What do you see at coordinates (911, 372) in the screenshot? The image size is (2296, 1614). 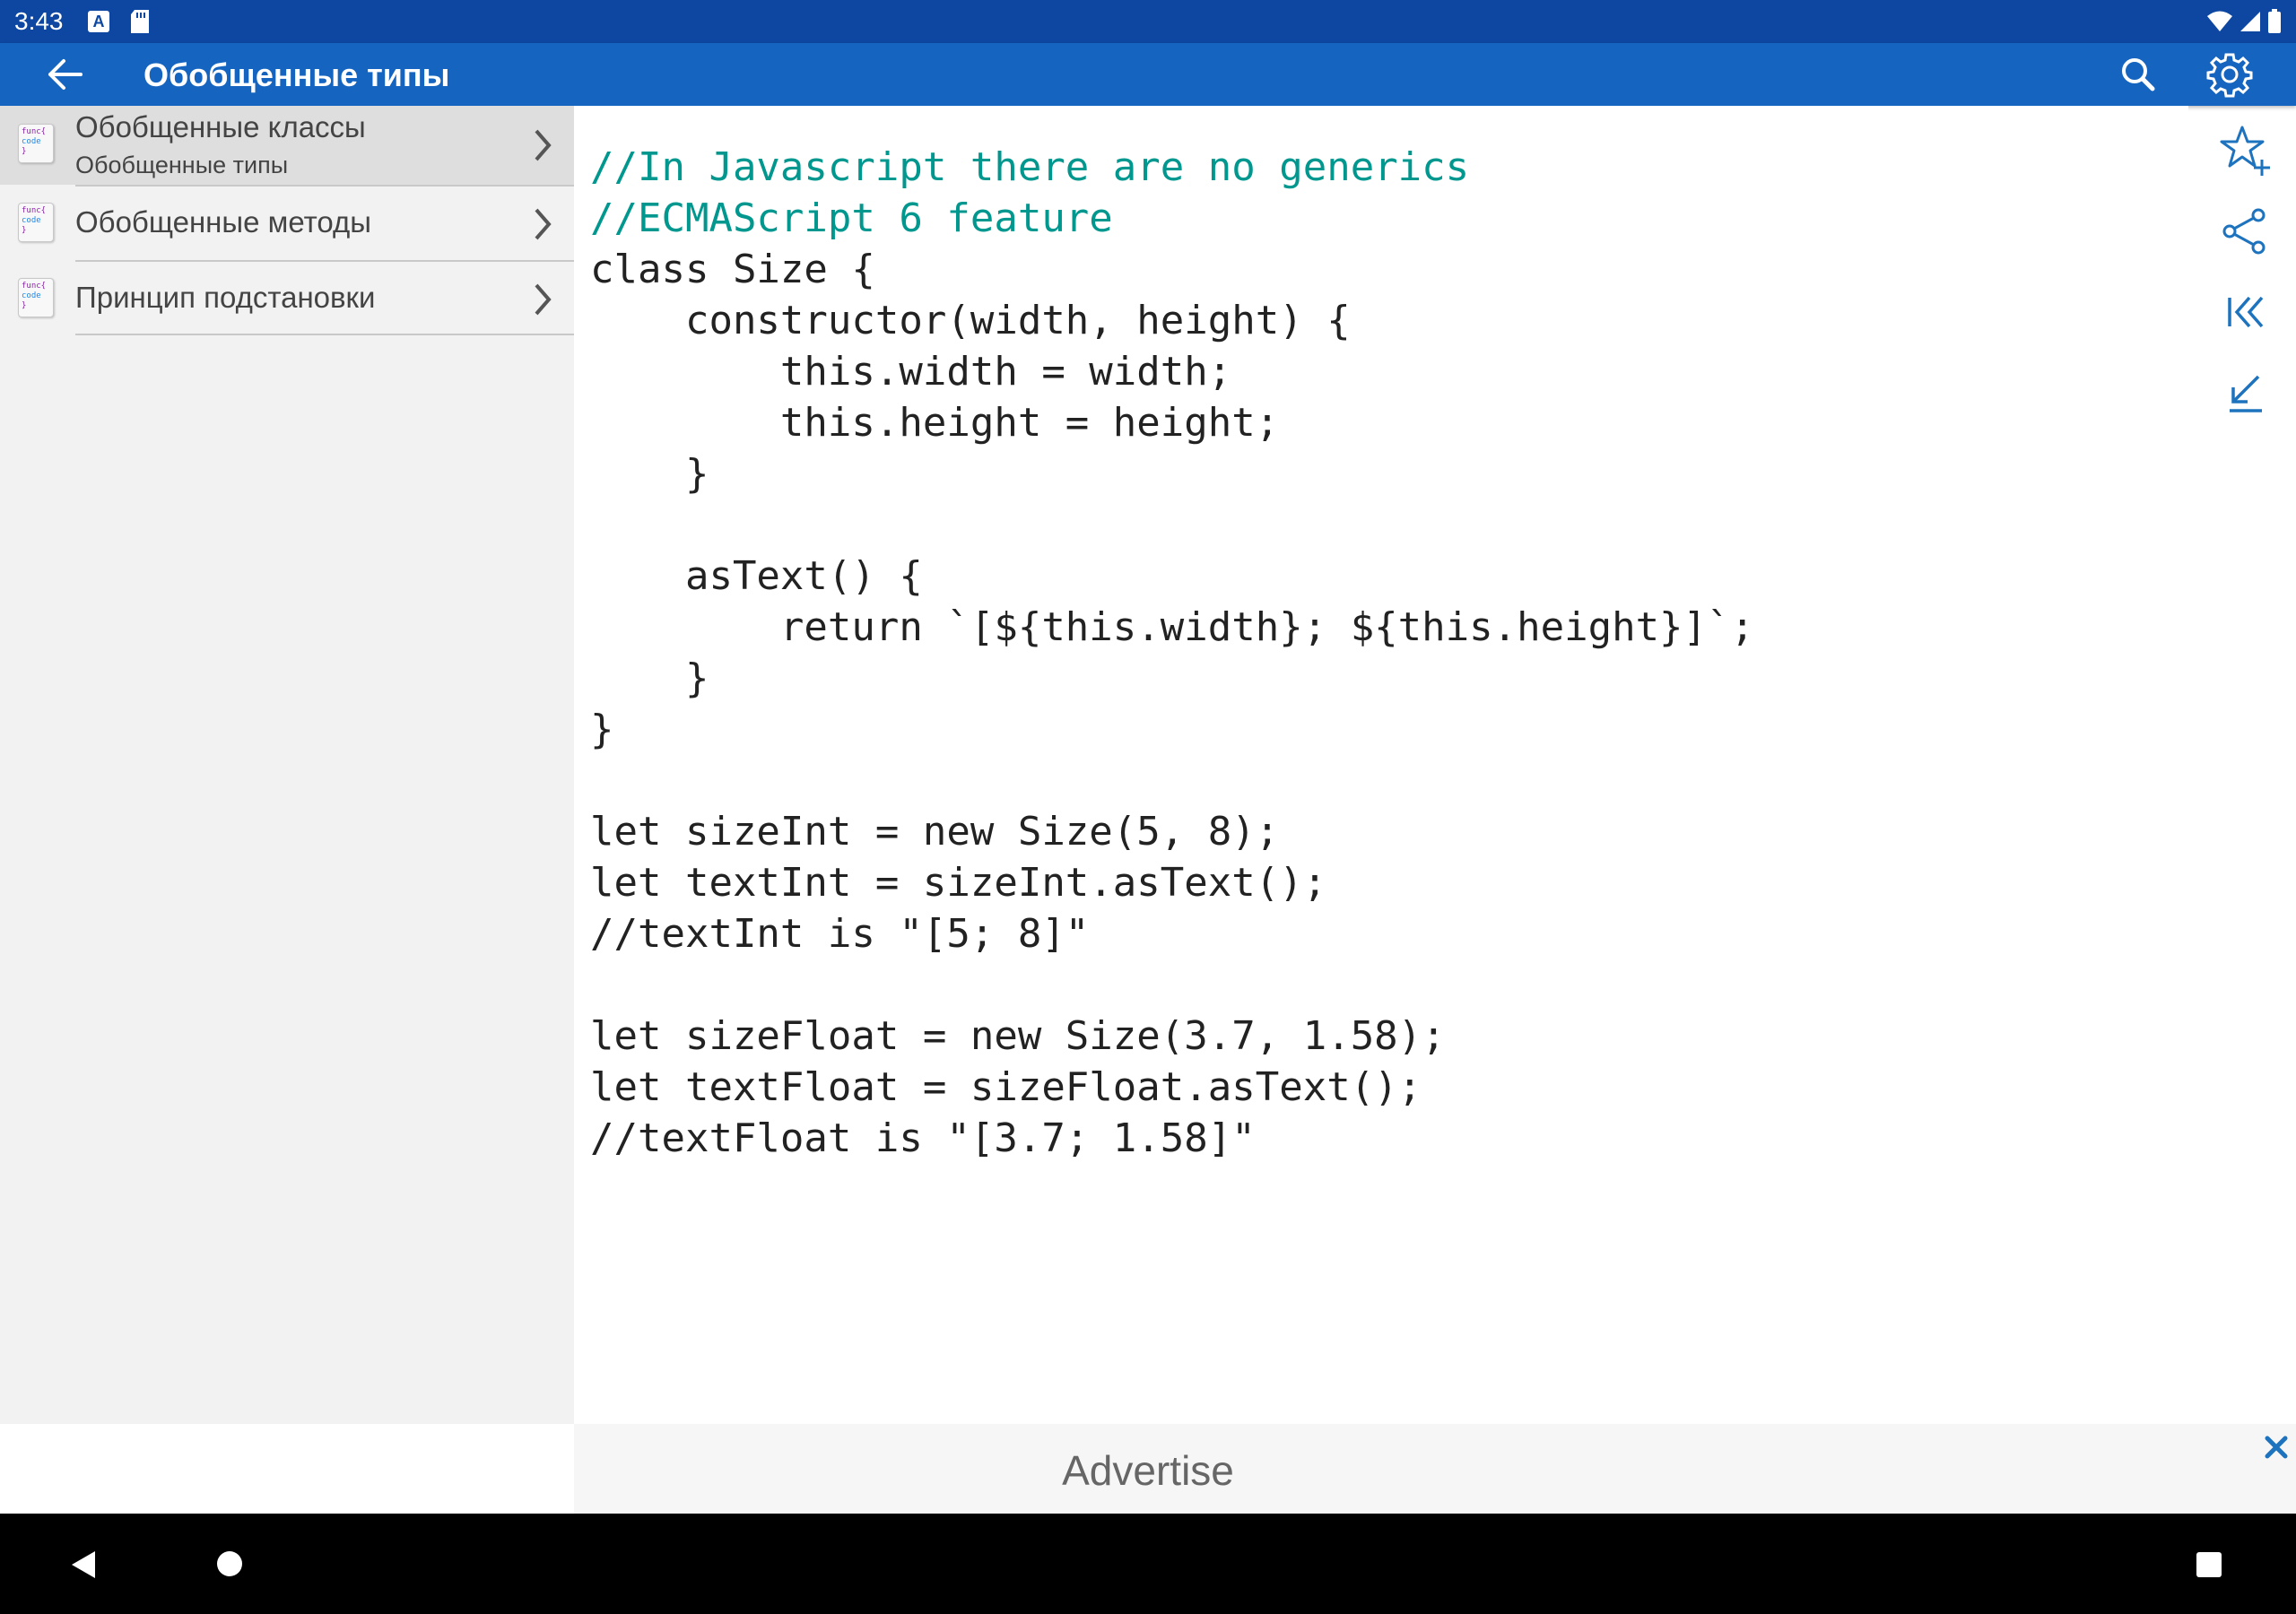 I see `code-line: this.width = width;` at bounding box center [911, 372].